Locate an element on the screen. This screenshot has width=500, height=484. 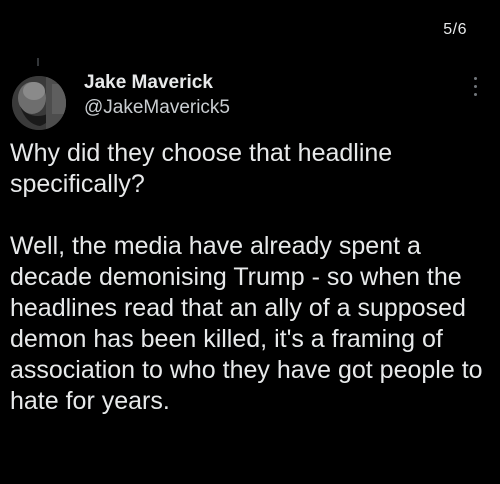
more-vertical-icon is located at coordinates (475, 92).